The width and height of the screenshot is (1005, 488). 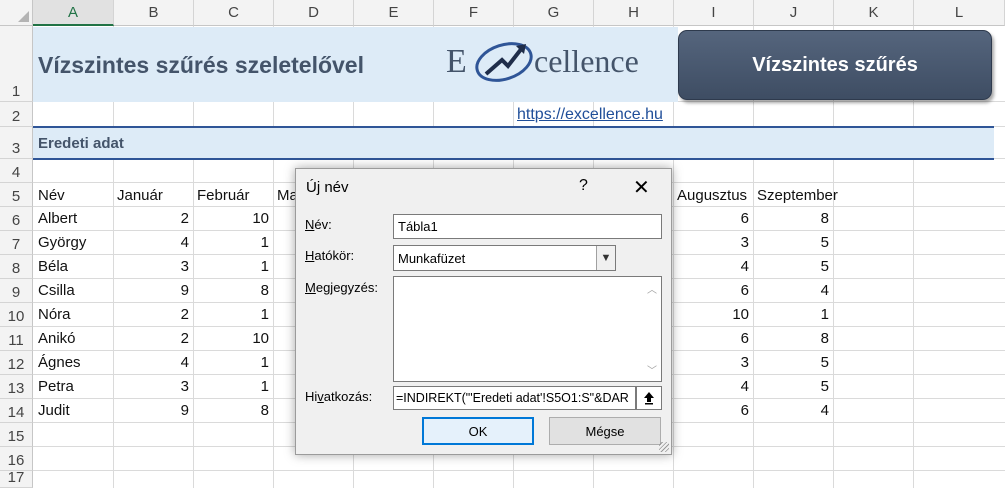 I want to click on column-header-j: J, so click(x=794, y=13).